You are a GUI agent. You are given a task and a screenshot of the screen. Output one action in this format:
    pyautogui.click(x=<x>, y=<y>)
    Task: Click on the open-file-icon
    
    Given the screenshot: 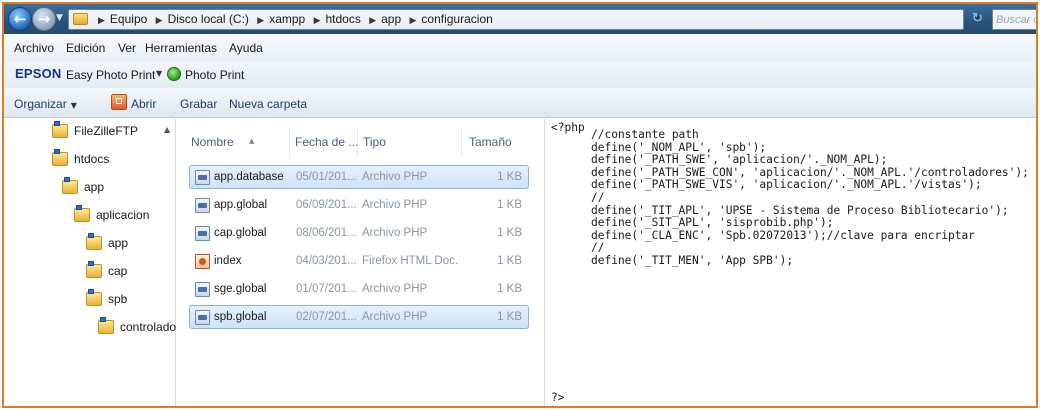 What is the action you would take?
    pyautogui.click(x=119, y=102)
    